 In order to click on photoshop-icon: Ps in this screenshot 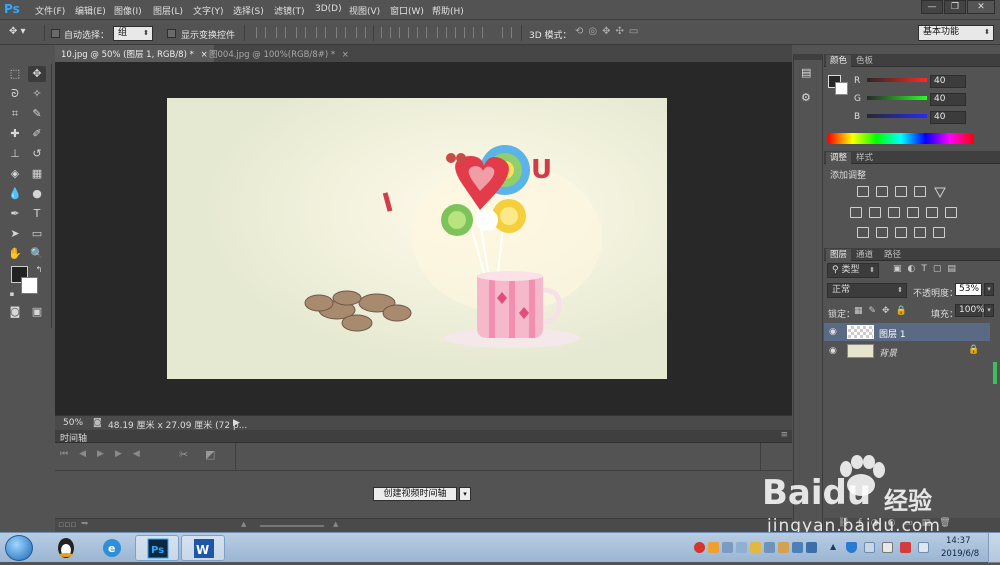, I will do `click(157, 548)`.